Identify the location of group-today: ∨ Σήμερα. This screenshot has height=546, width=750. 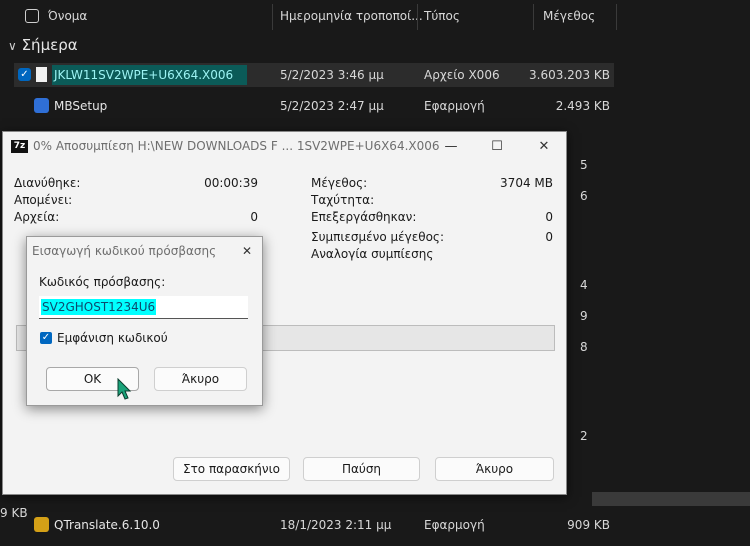
(43, 45).